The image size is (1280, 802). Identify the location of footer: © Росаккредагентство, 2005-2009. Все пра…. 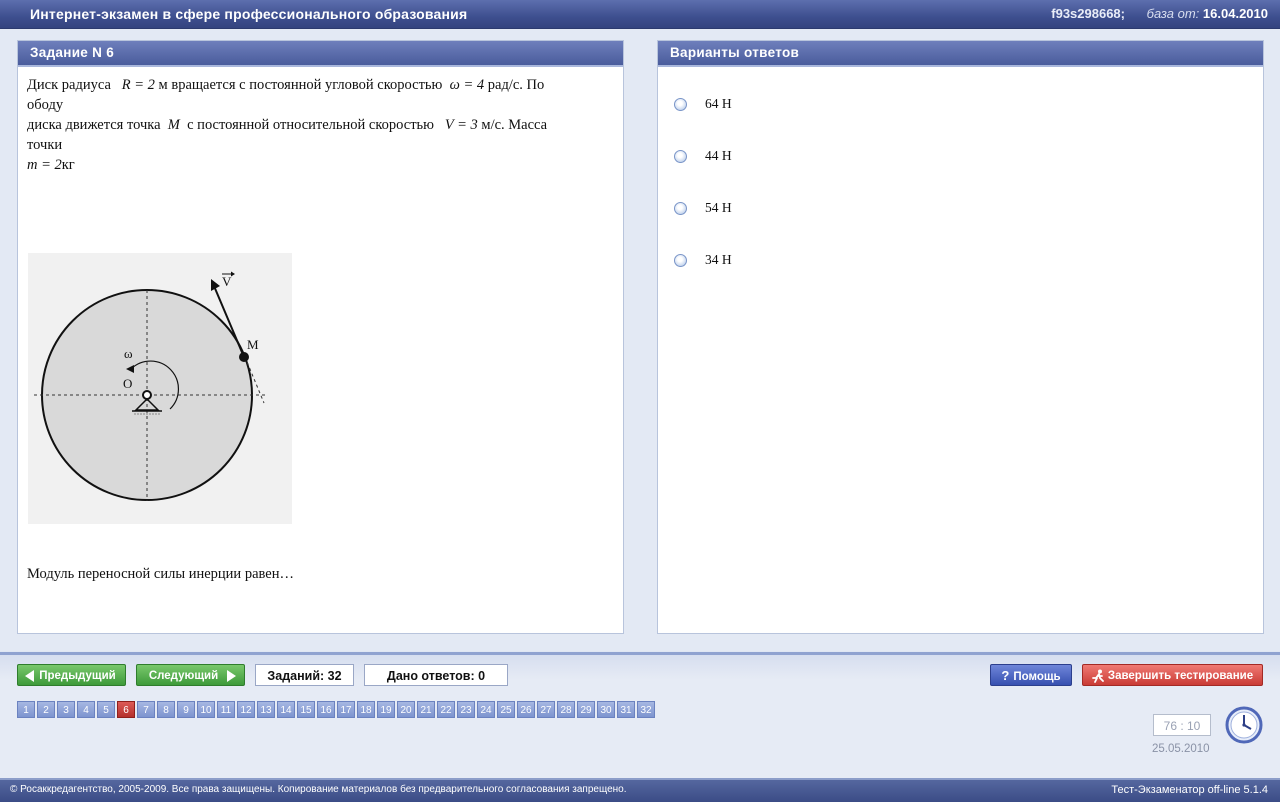
(640, 790).